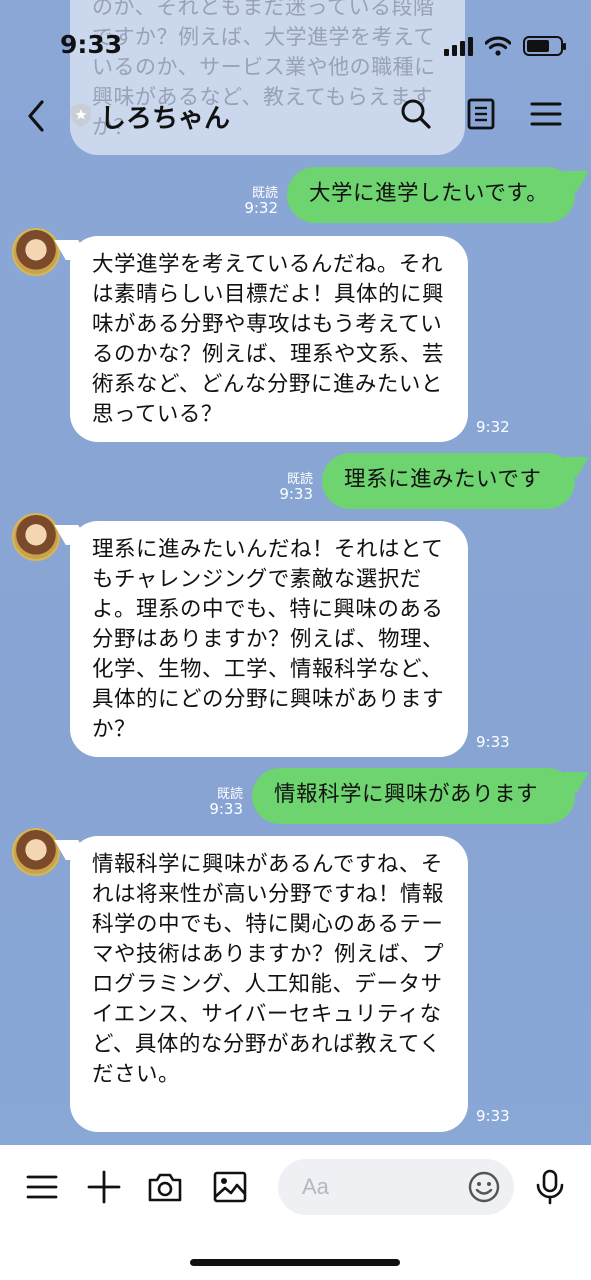 Image resolution: width=591 pixels, height=1280 pixels. What do you see at coordinates (42, 1187) in the screenshot?
I see `hamburger-icon` at bounding box center [42, 1187].